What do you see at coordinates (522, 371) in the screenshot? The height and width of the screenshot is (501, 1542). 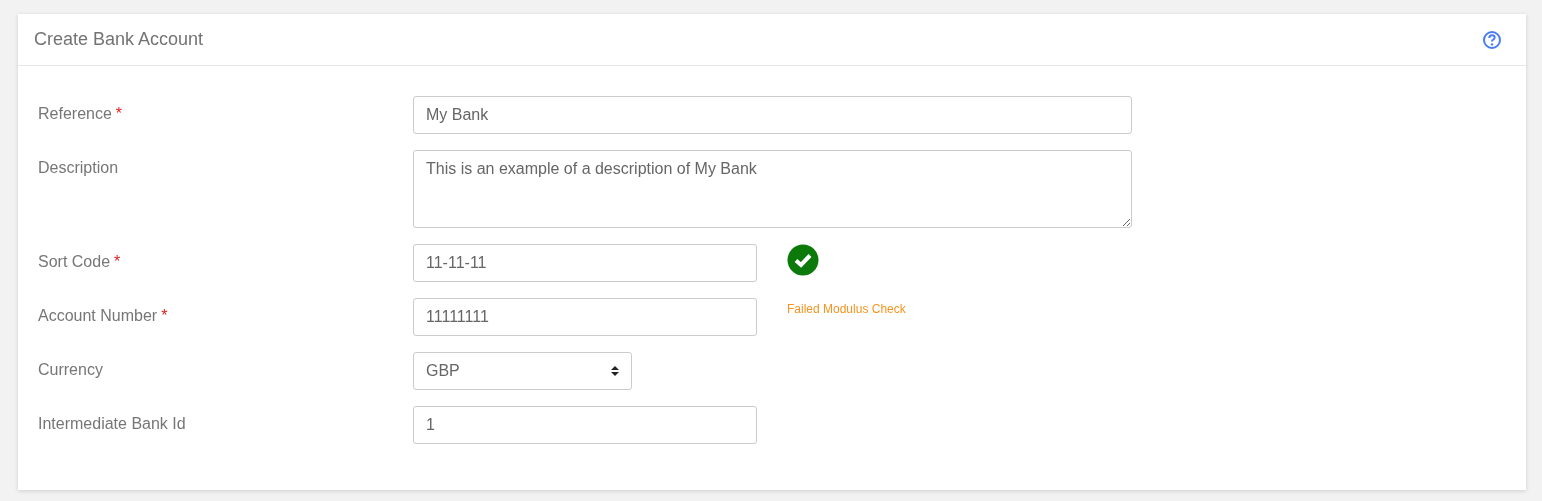 I see `currency-select: GBP` at bounding box center [522, 371].